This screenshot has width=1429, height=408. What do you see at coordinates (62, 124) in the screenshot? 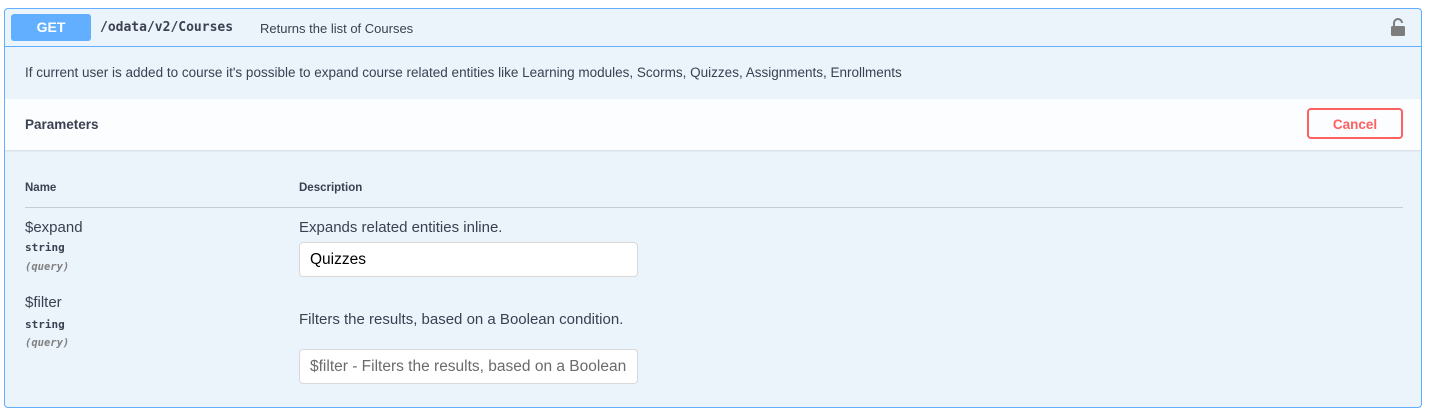
I see `parameters-title: Parameters` at bounding box center [62, 124].